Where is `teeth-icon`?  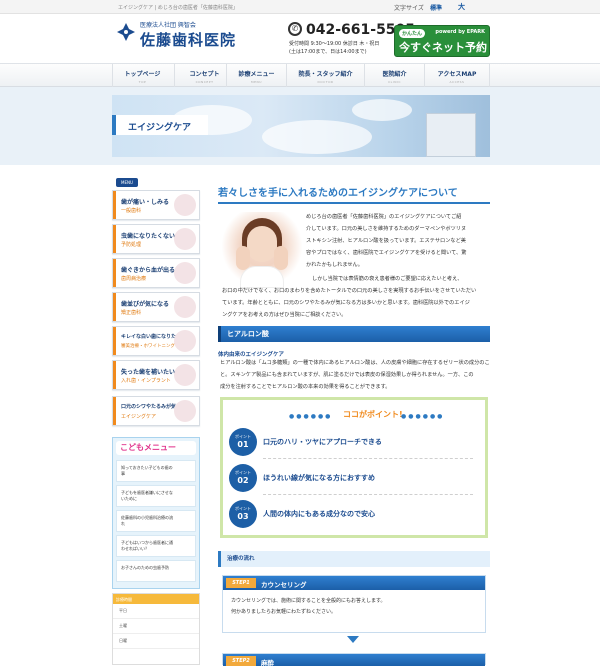 teeth-icon is located at coordinates (185, 307).